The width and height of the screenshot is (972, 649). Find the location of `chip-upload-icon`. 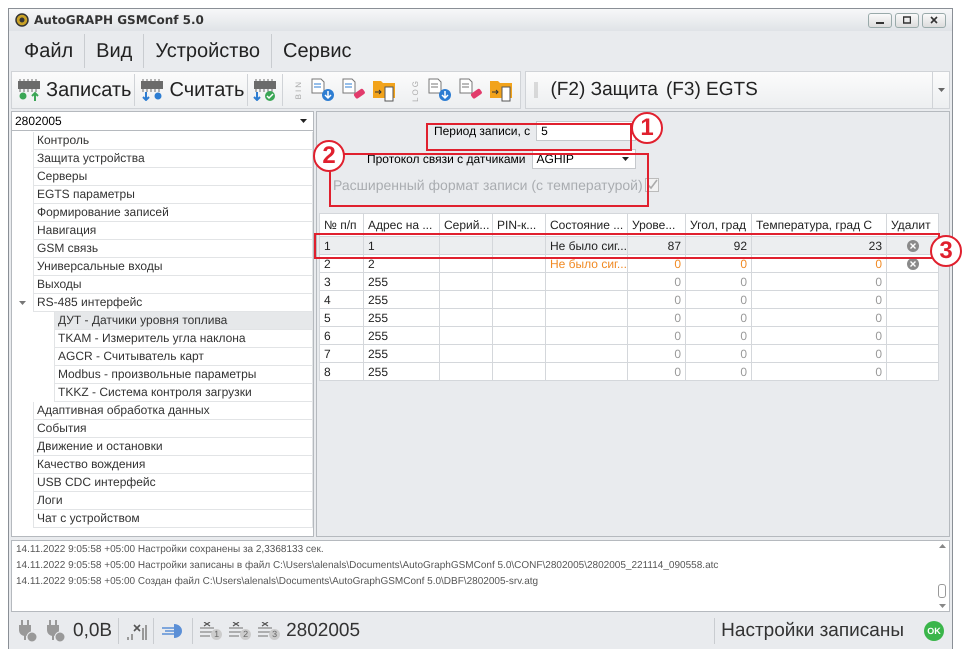

chip-upload-icon is located at coordinates (29, 90).